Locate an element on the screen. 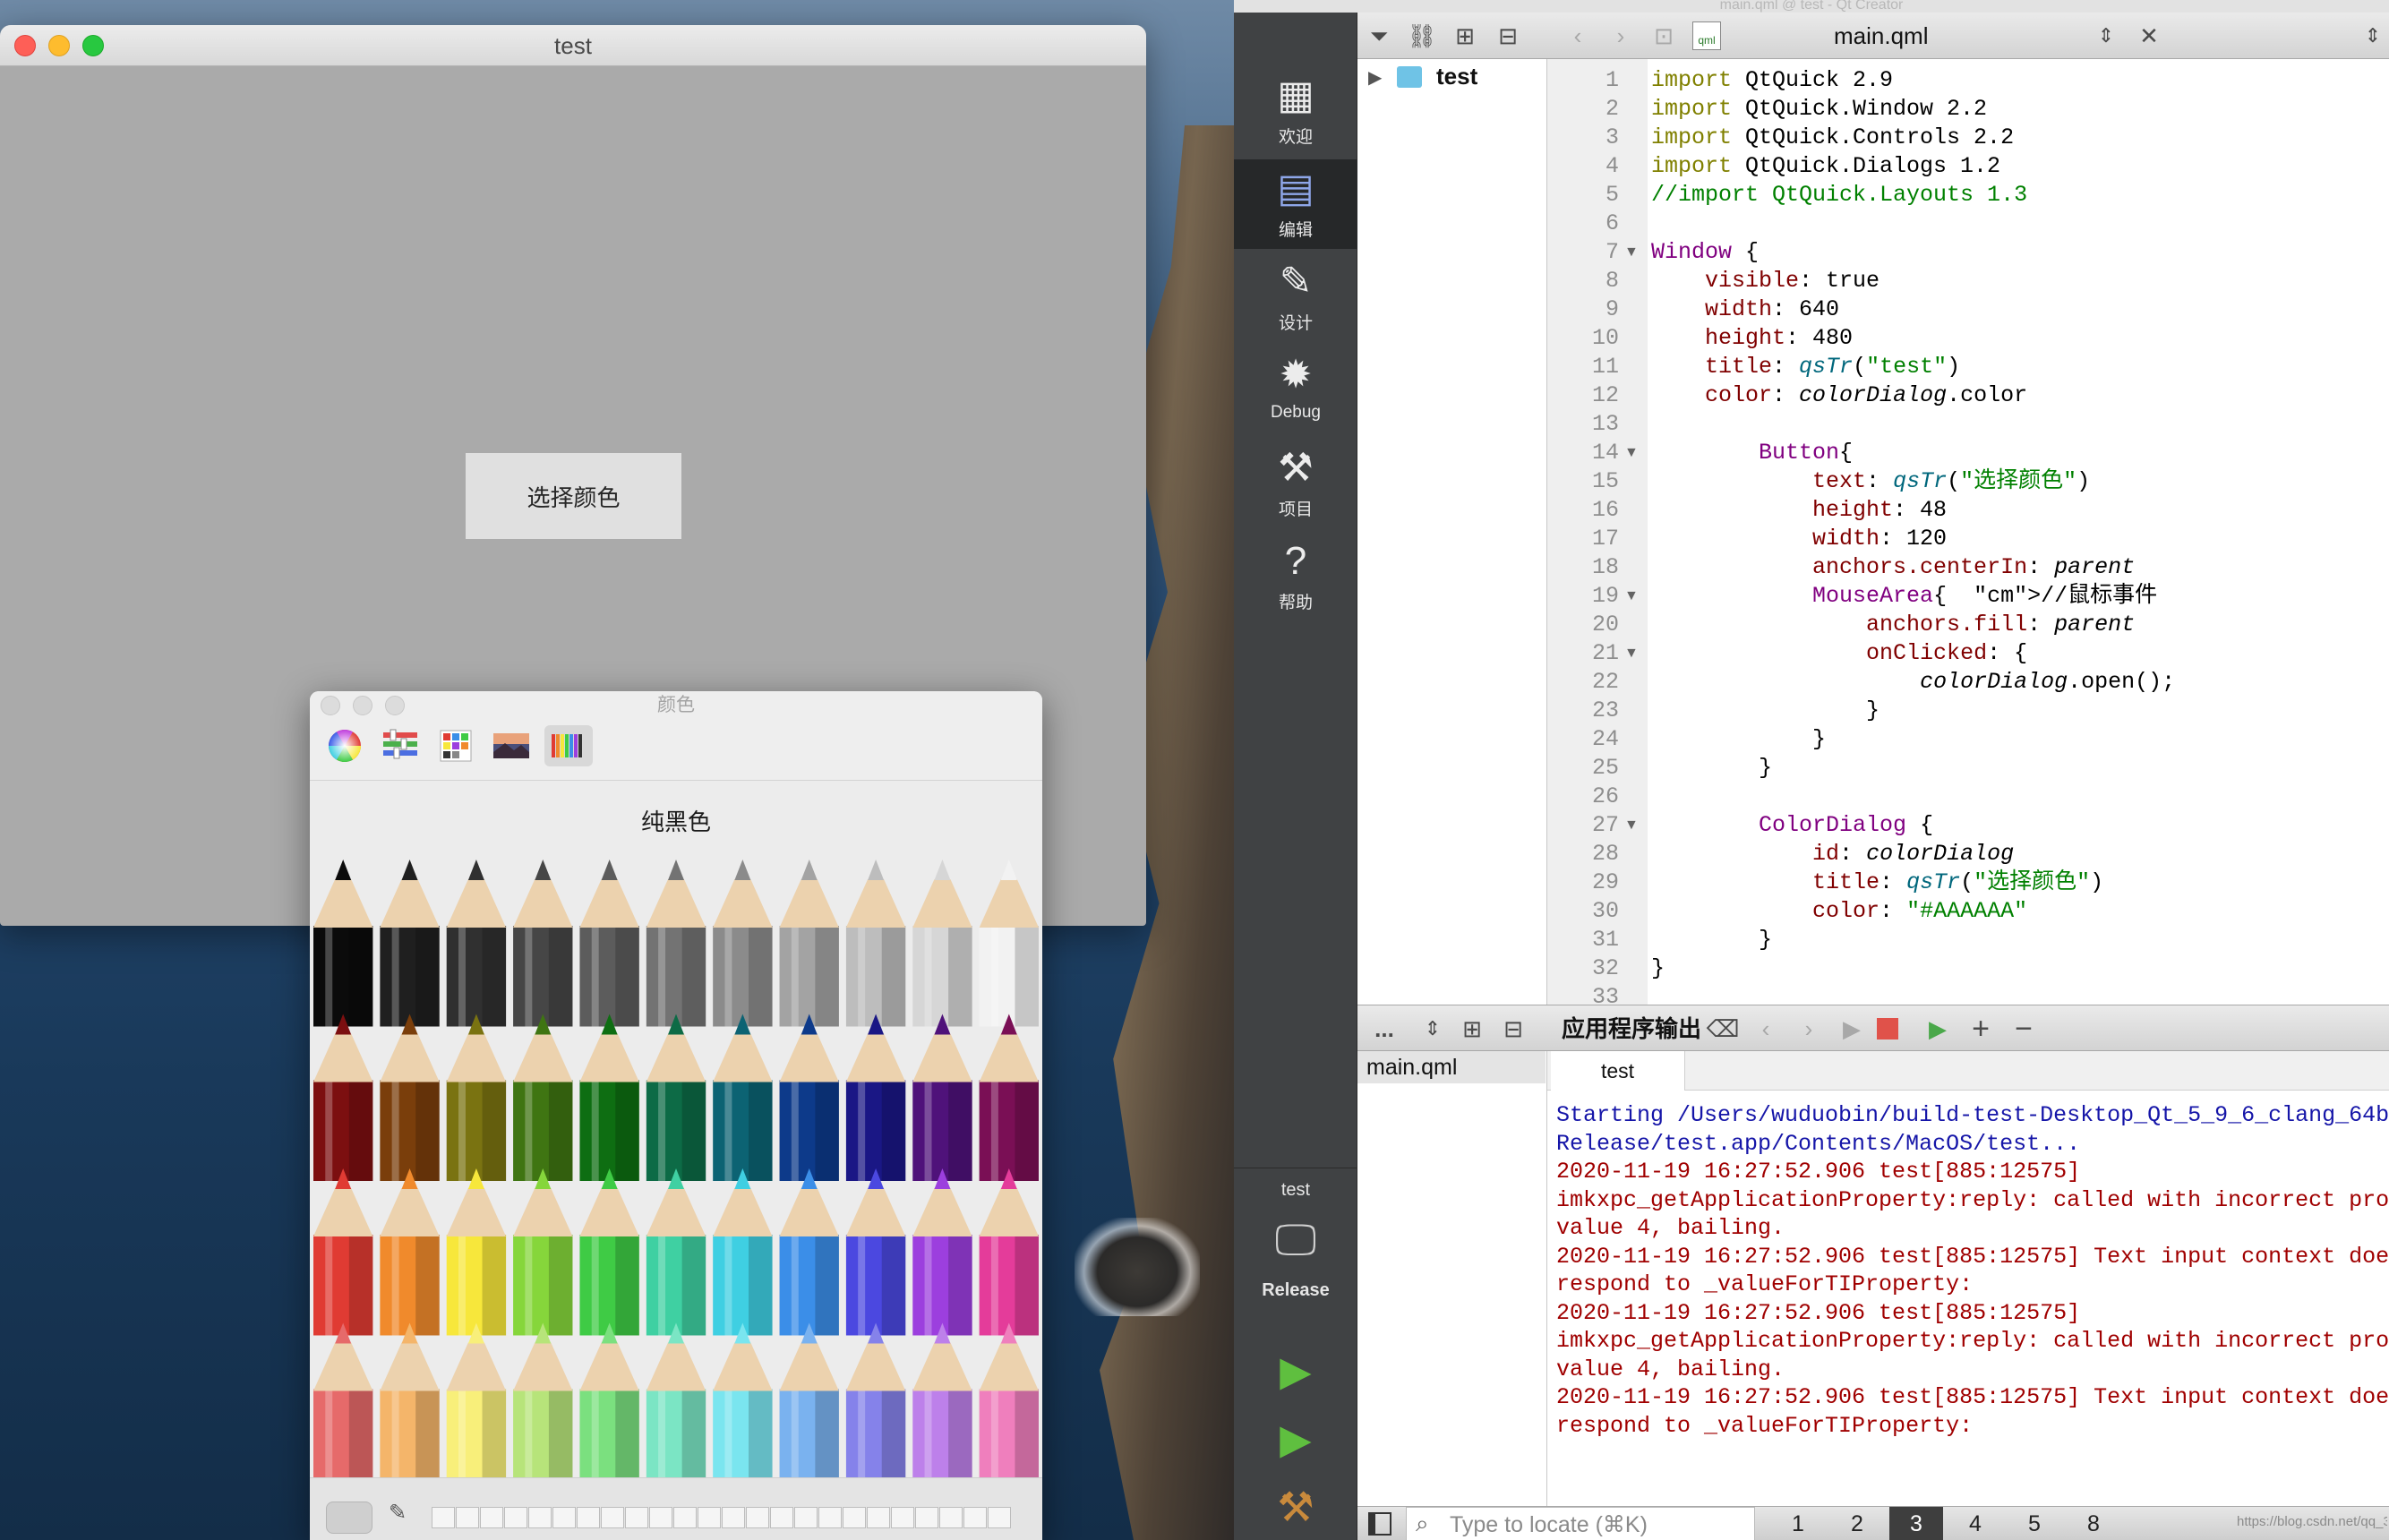 The image size is (2389, 1540). output-pane-button-8: 8 is located at coordinates (2093, 1523).